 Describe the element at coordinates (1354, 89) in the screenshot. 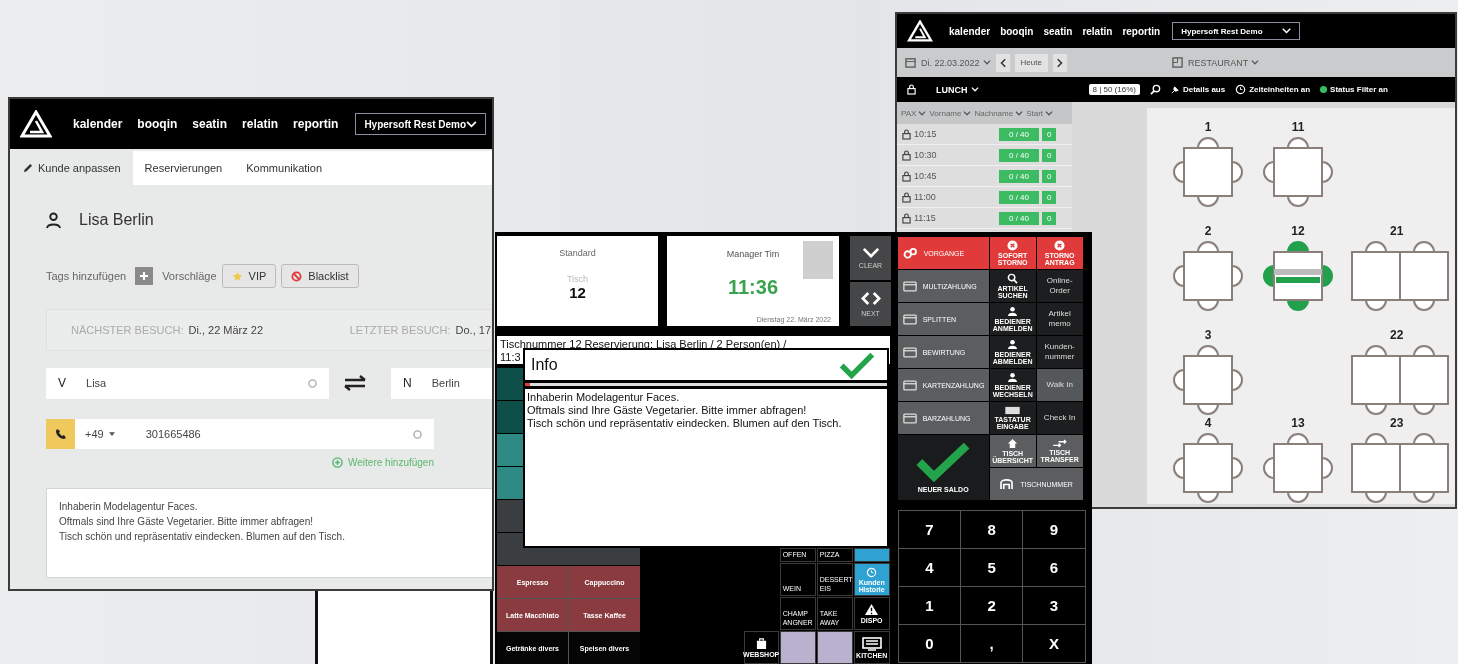

I see `filter-toggle: Status Filter an` at that location.